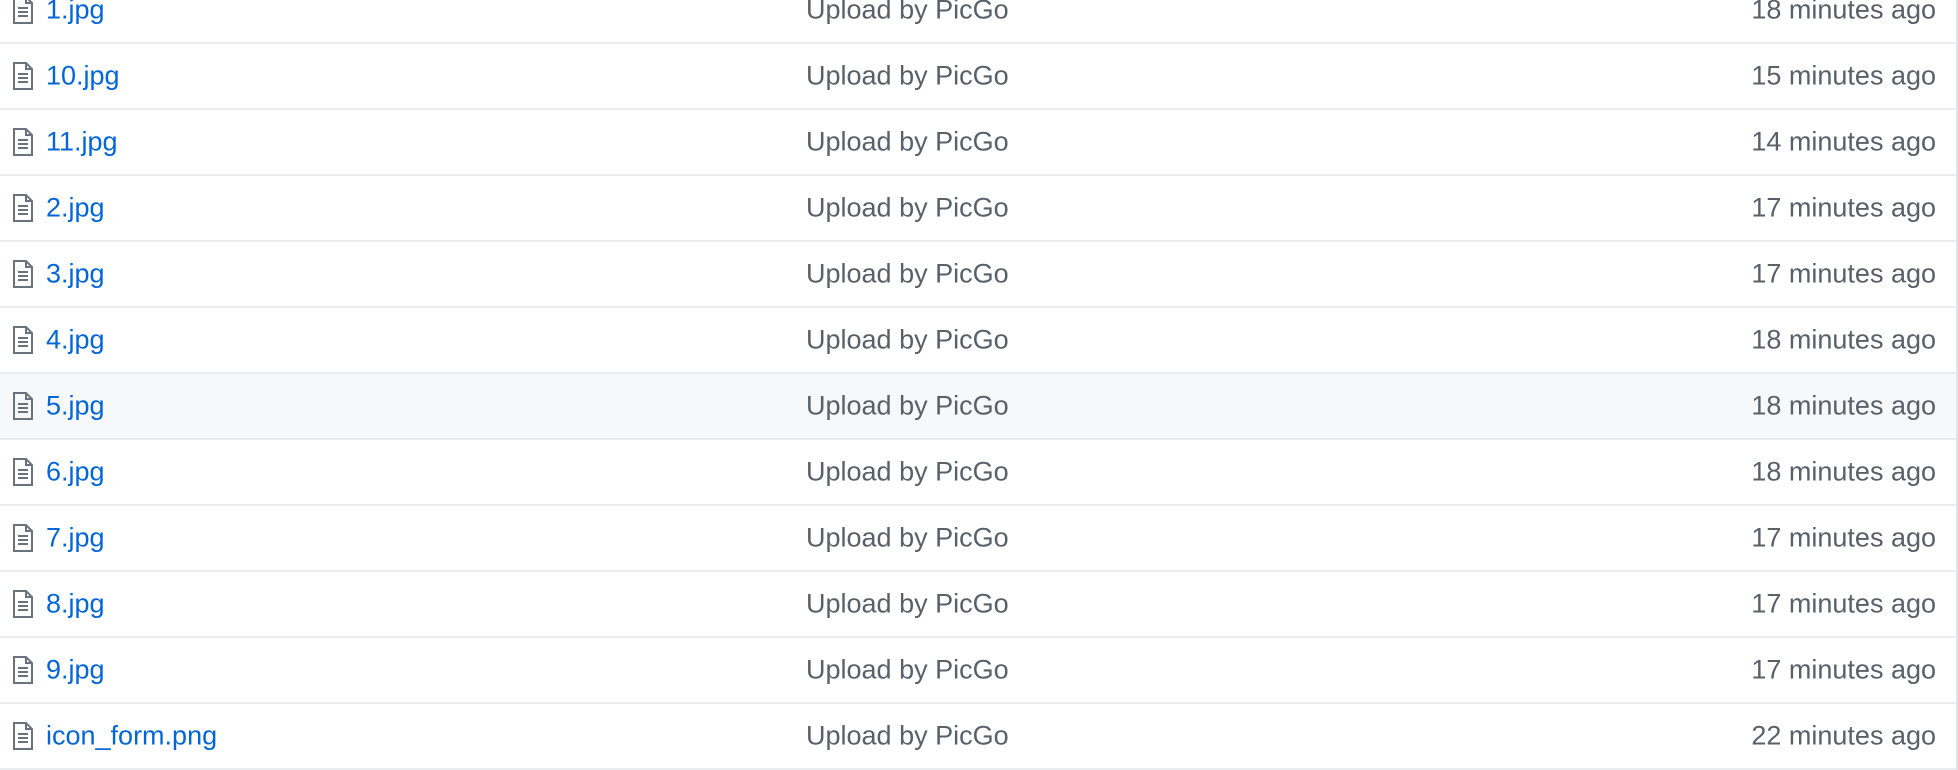  What do you see at coordinates (75, 604) in the screenshot?
I see `file-link: 8.jpg` at bounding box center [75, 604].